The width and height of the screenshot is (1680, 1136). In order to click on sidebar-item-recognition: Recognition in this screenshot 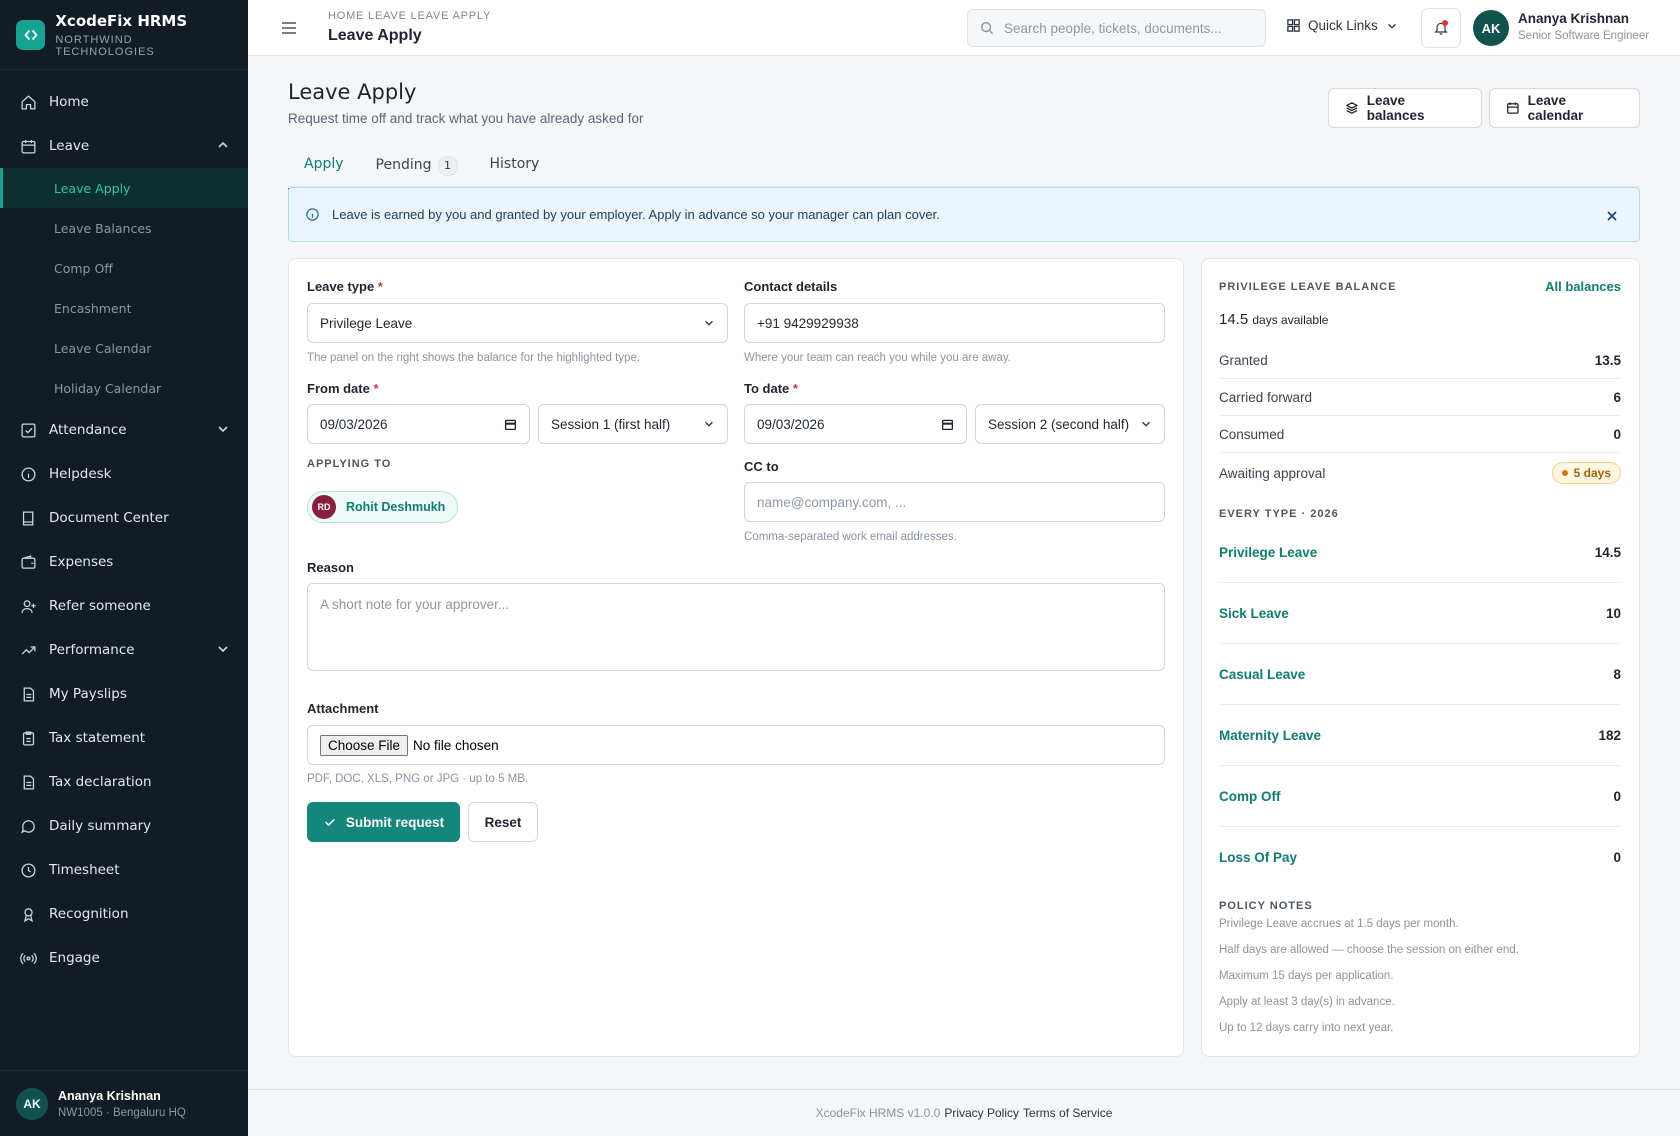, I will do `click(124, 914)`.